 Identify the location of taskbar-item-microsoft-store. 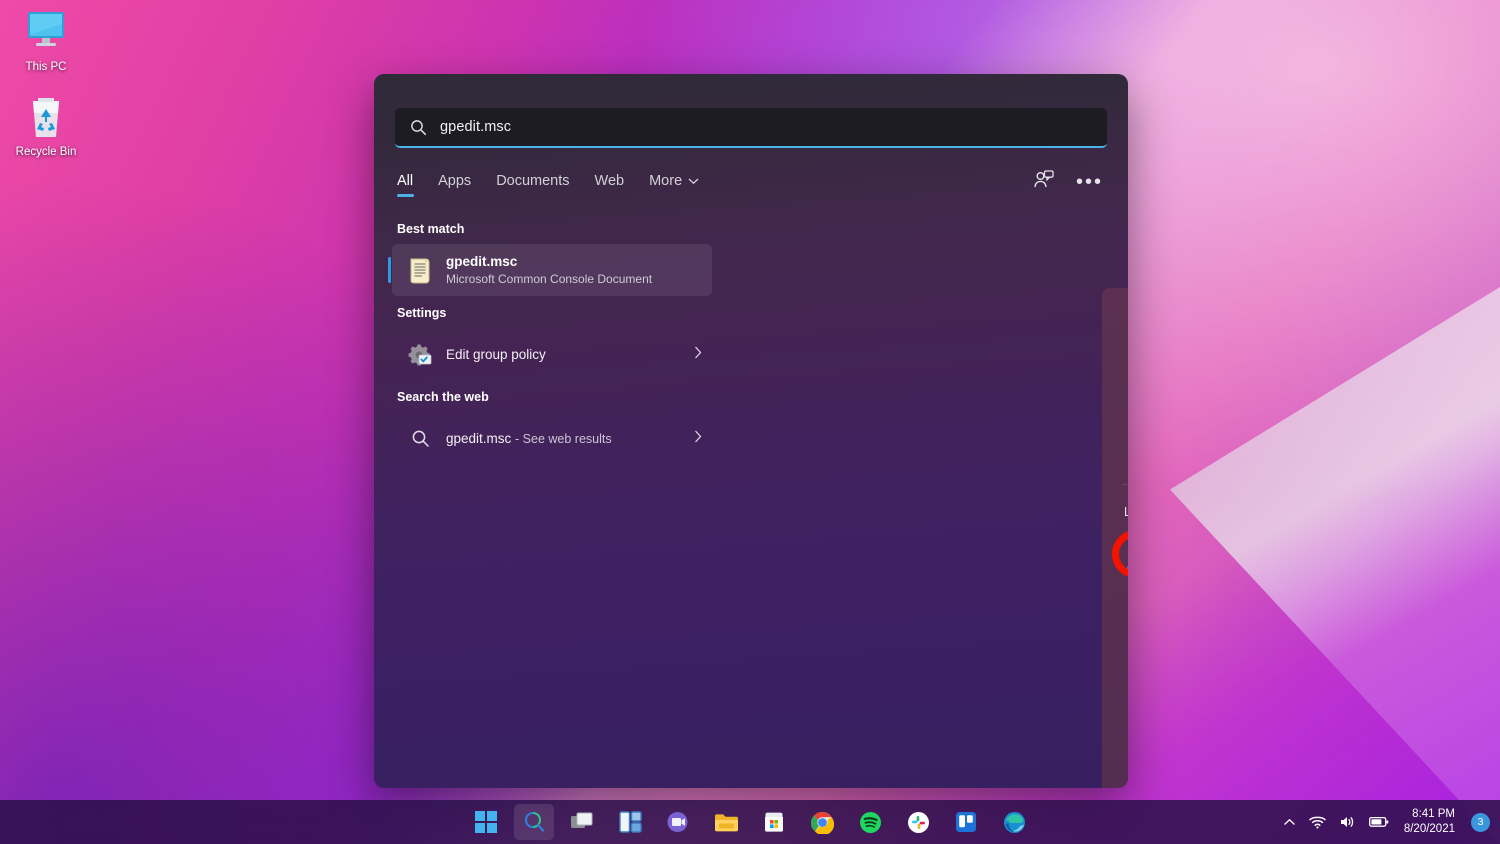
(774, 822).